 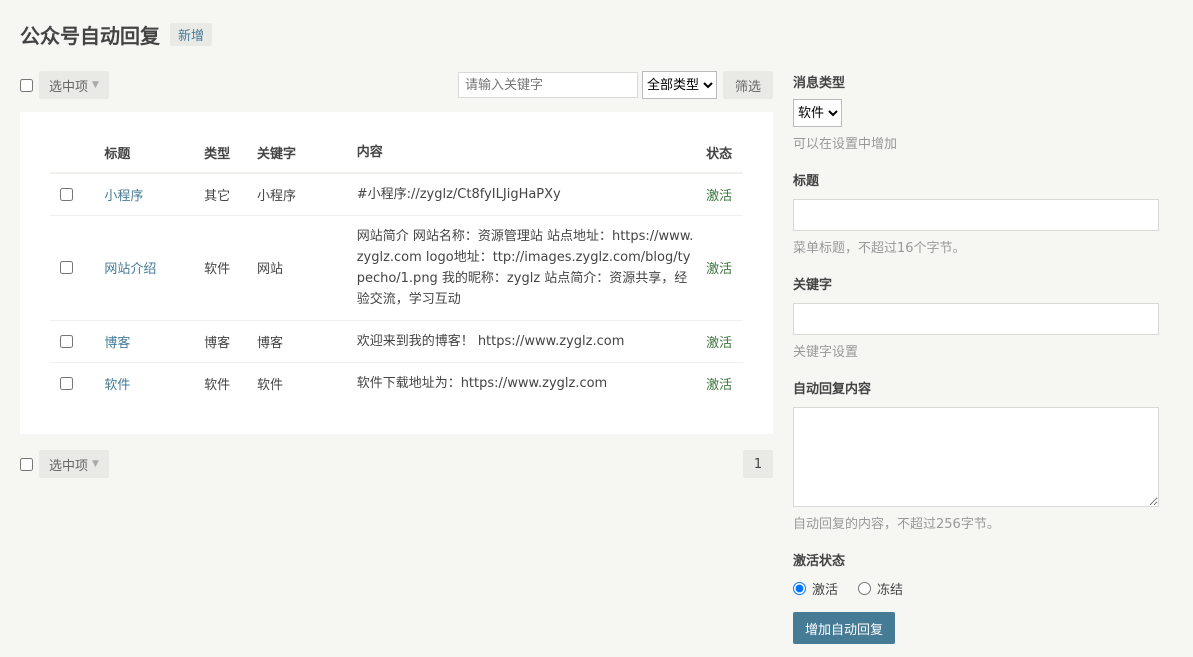 I want to click on title-input, so click(x=976, y=215).